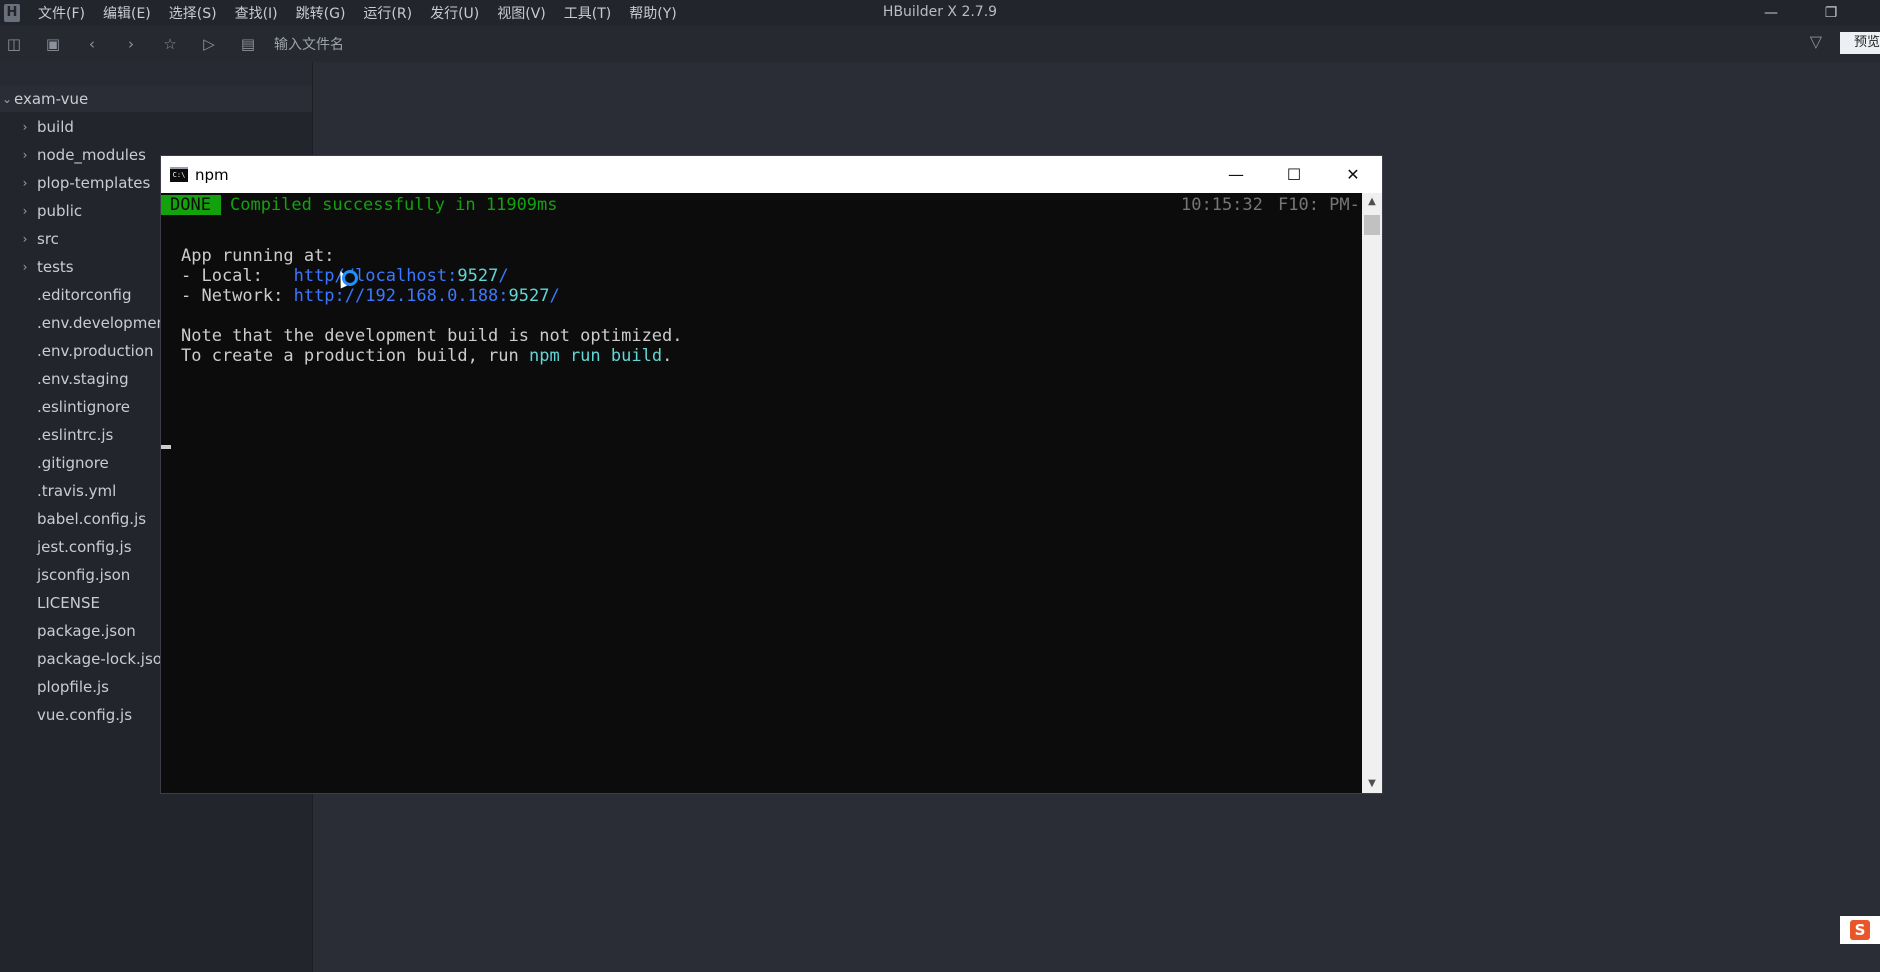 The width and height of the screenshot is (1880, 972). What do you see at coordinates (529, 296) in the screenshot?
I see `network-port: 9527` at bounding box center [529, 296].